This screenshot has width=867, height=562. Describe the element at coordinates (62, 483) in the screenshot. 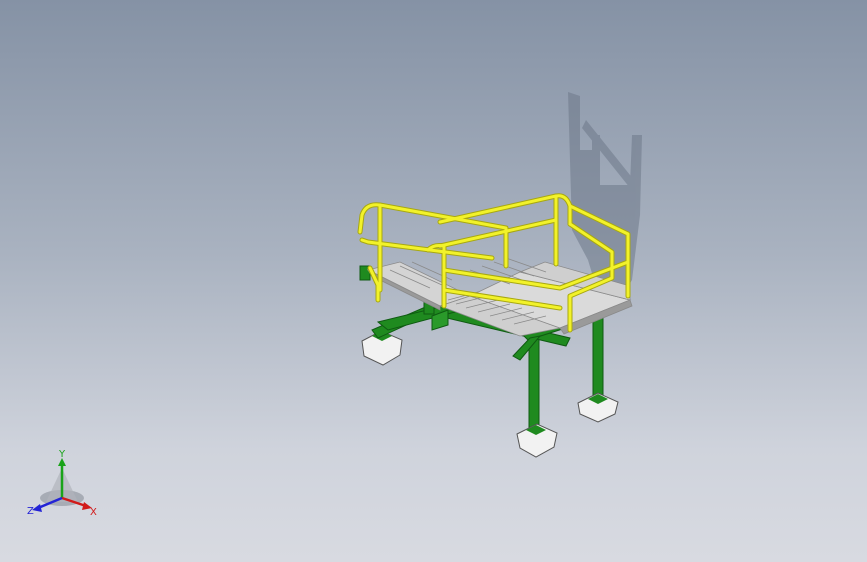

I see `coordinate-triad: Y X Z` at that location.